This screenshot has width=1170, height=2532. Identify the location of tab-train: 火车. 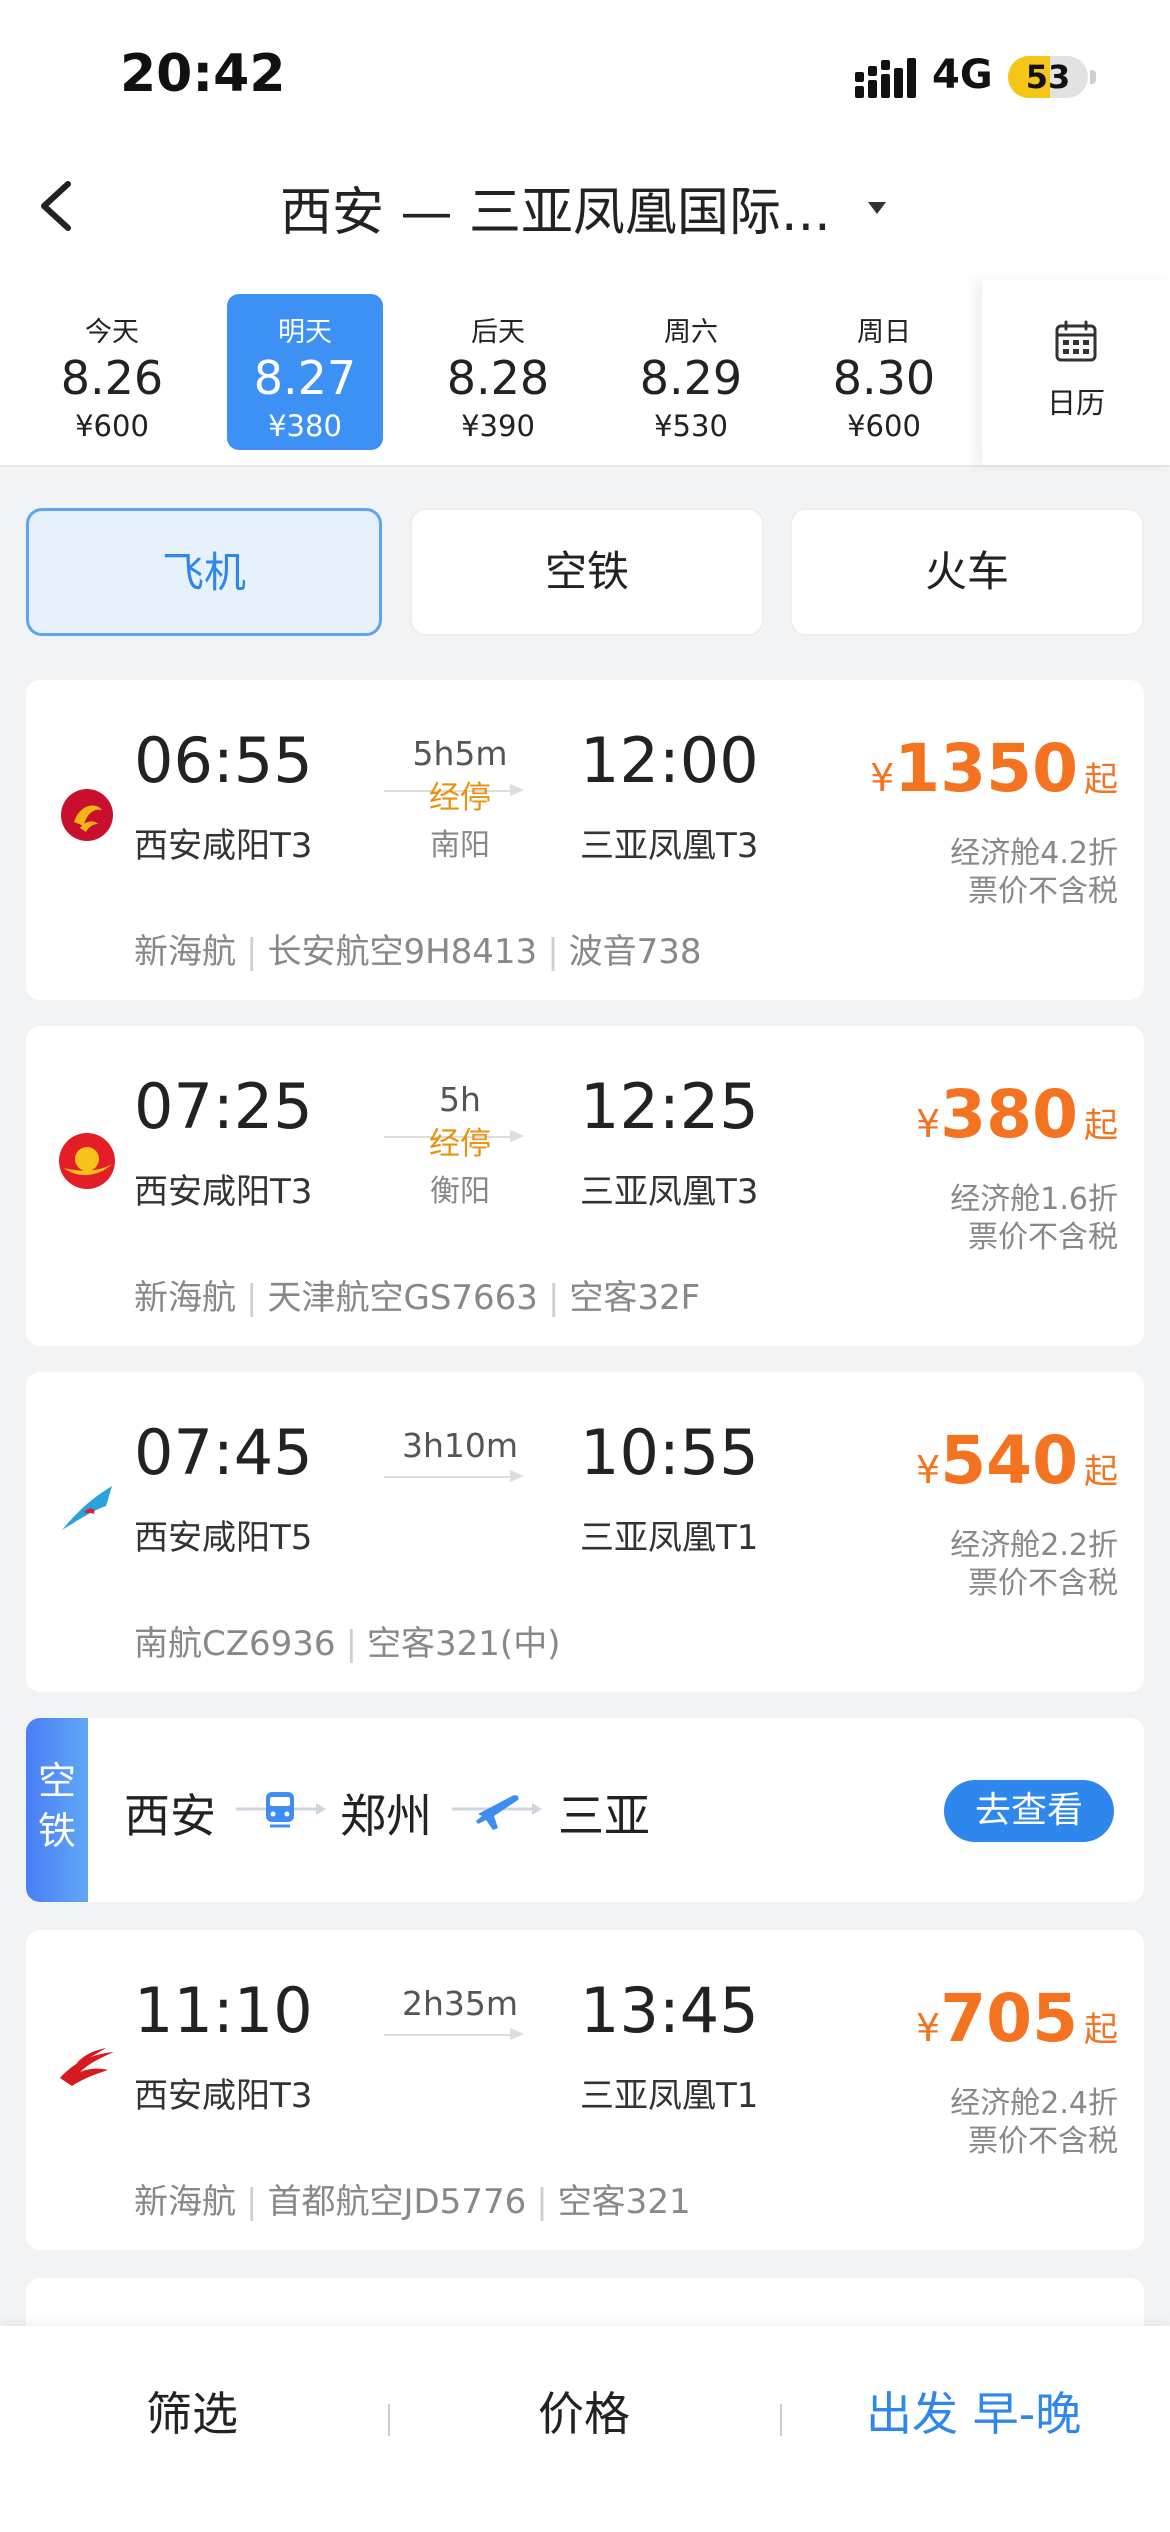
(967, 572).